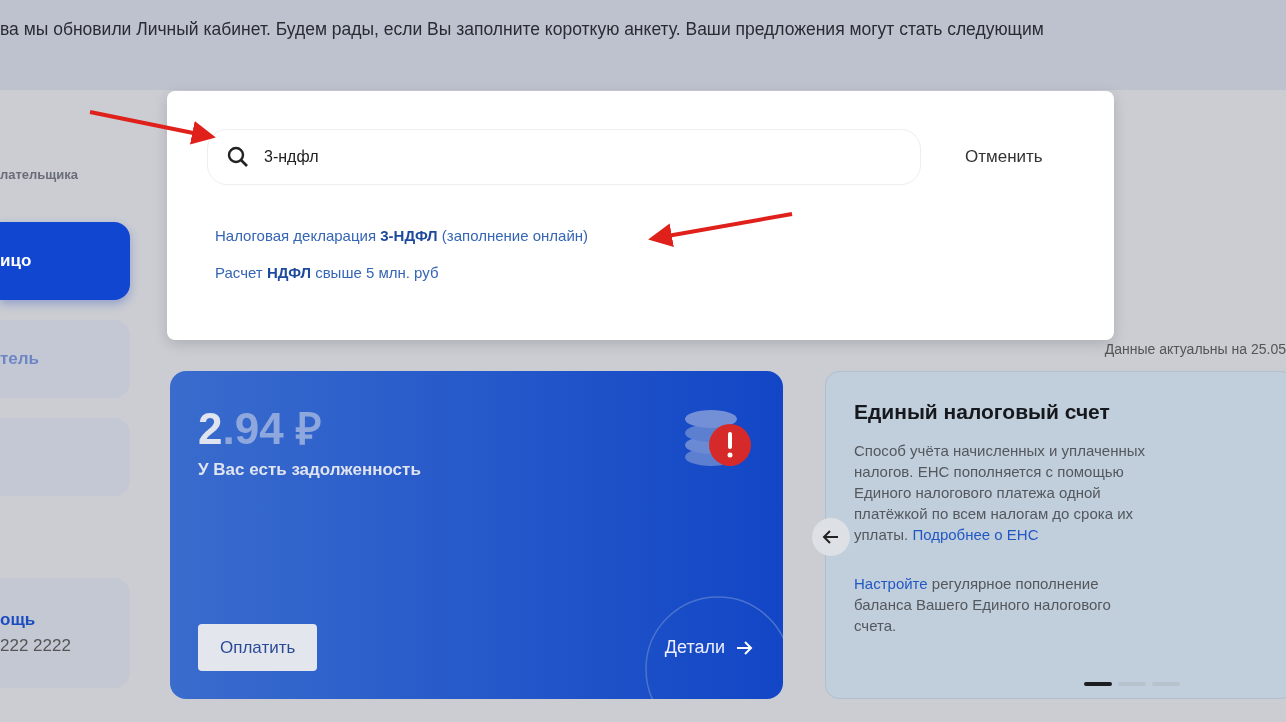 Image resolution: width=1286 pixels, height=722 pixels. Describe the element at coordinates (402, 235) in the screenshot. I see `search-result-link: Налоговая декларация 3-НДФЛ (заполнение онлайн)` at that location.